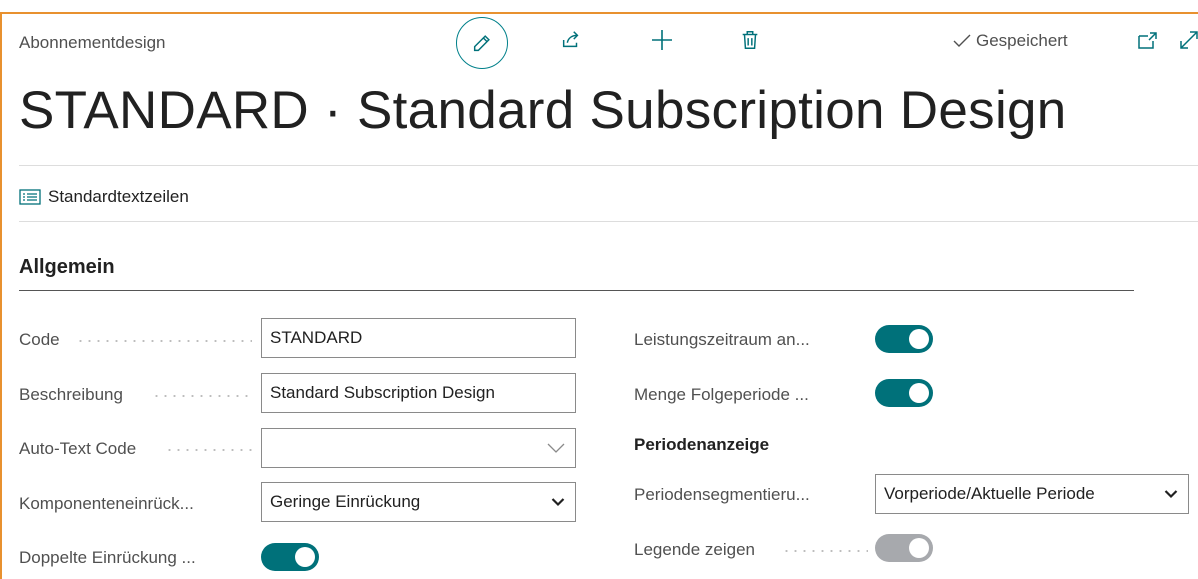  I want to click on standard-text-lines-label: Standardtextzeilen, so click(118, 196).